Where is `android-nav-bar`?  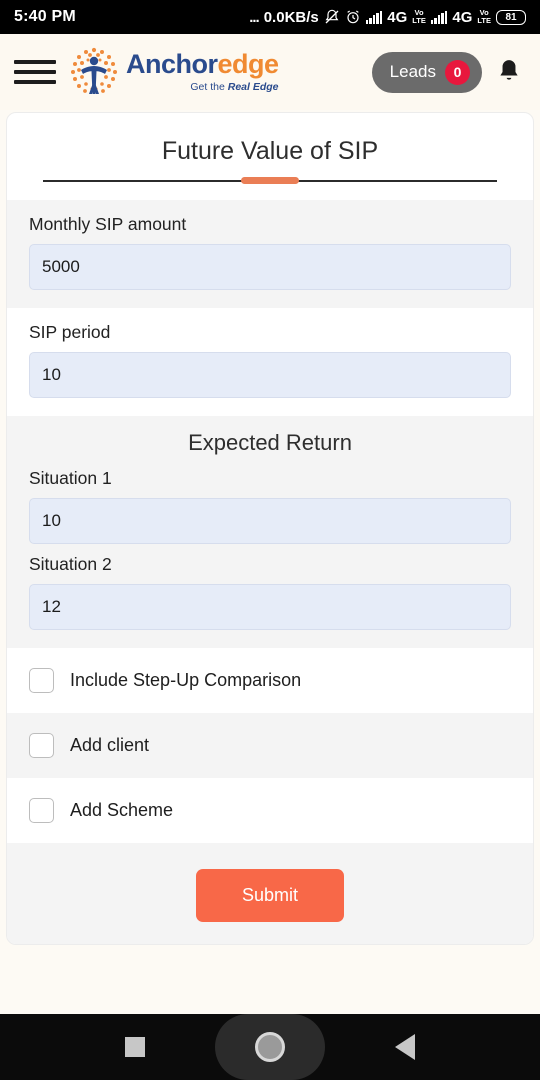 android-nav-bar is located at coordinates (270, 1047).